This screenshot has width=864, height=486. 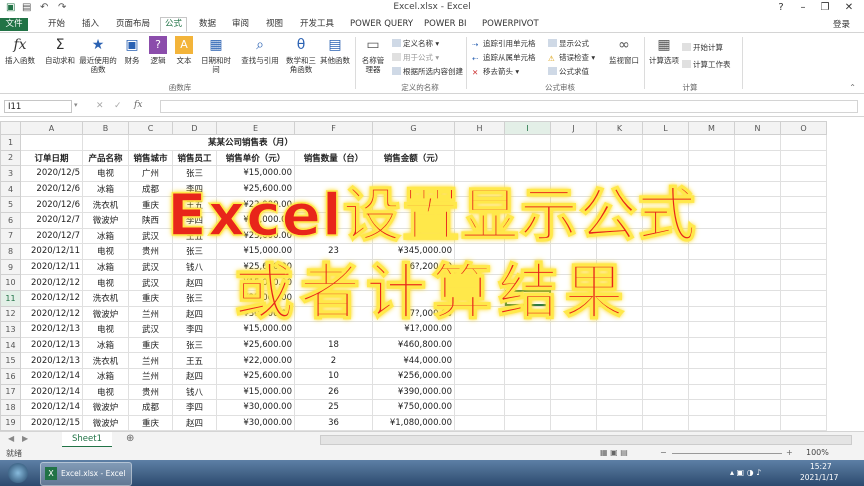 I want to click on evaluate-formula-button: 公式求值, so click(x=568, y=71).